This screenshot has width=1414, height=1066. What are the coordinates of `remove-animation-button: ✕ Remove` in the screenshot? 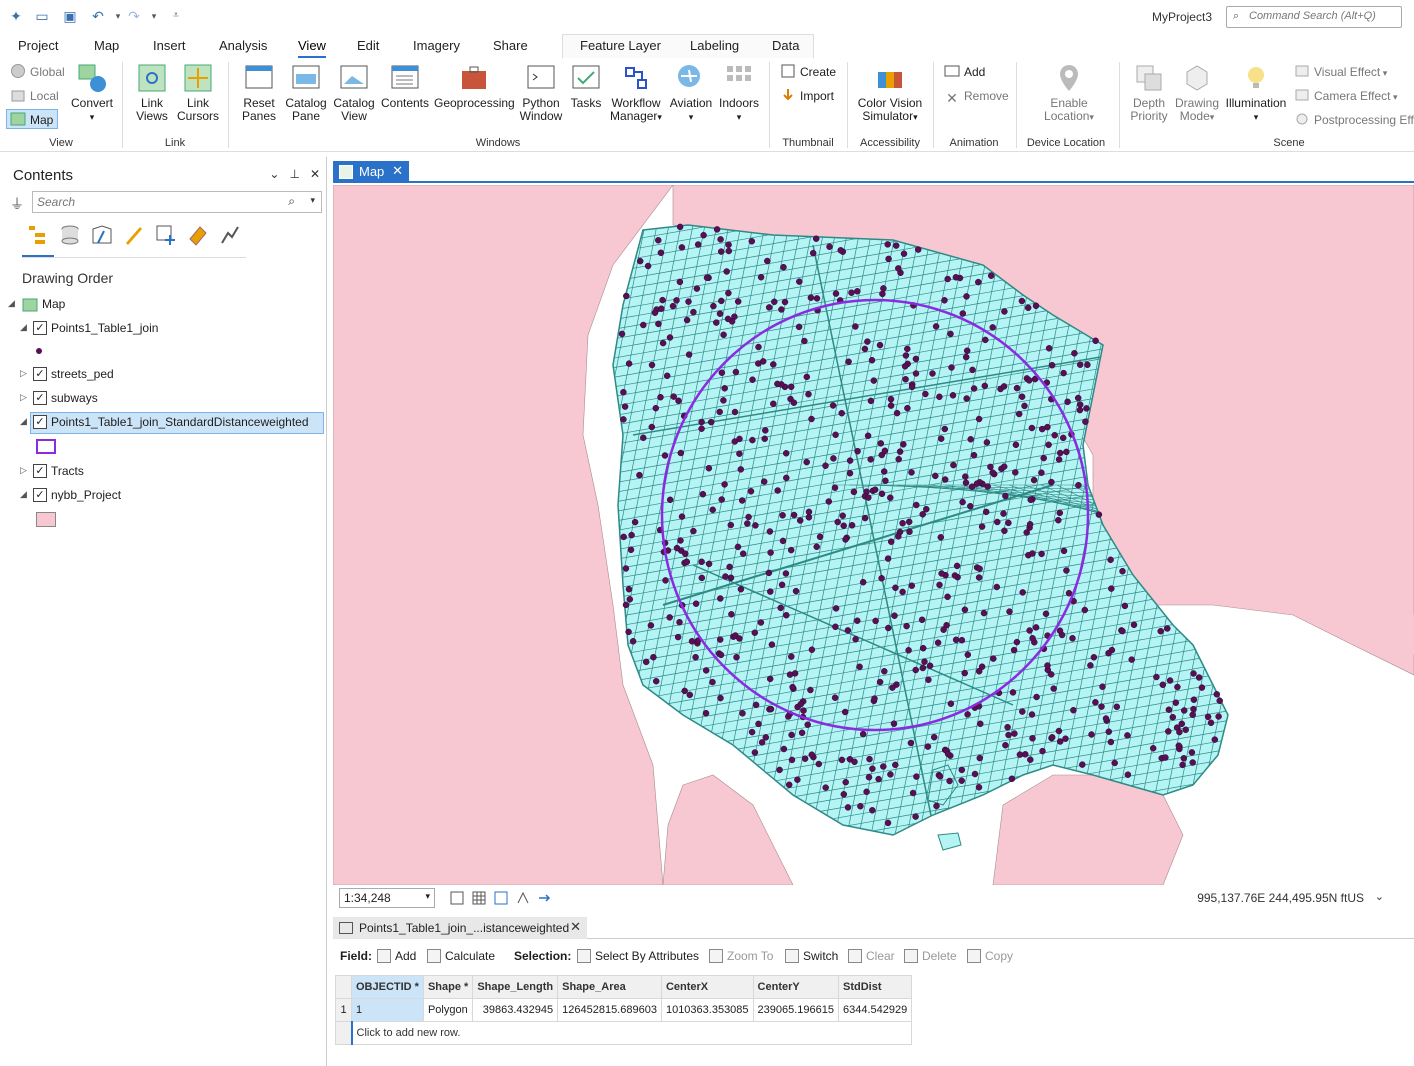 It's located at (976, 96).